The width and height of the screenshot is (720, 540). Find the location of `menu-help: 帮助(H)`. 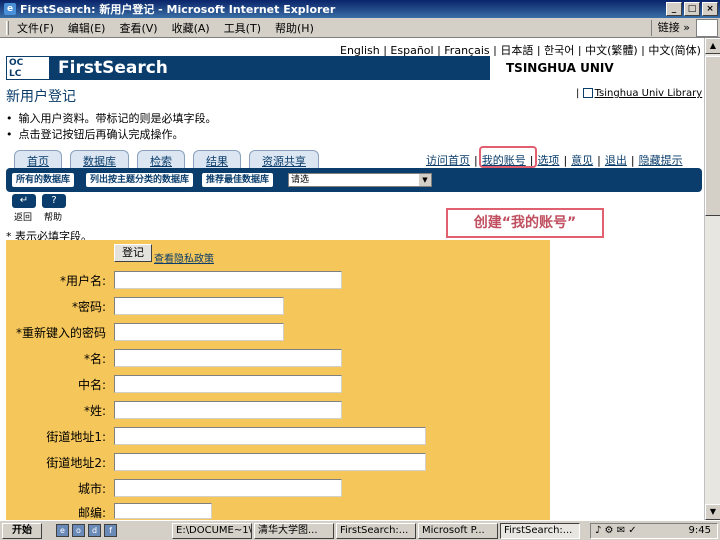

menu-help: 帮助(H) is located at coordinates (294, 28).